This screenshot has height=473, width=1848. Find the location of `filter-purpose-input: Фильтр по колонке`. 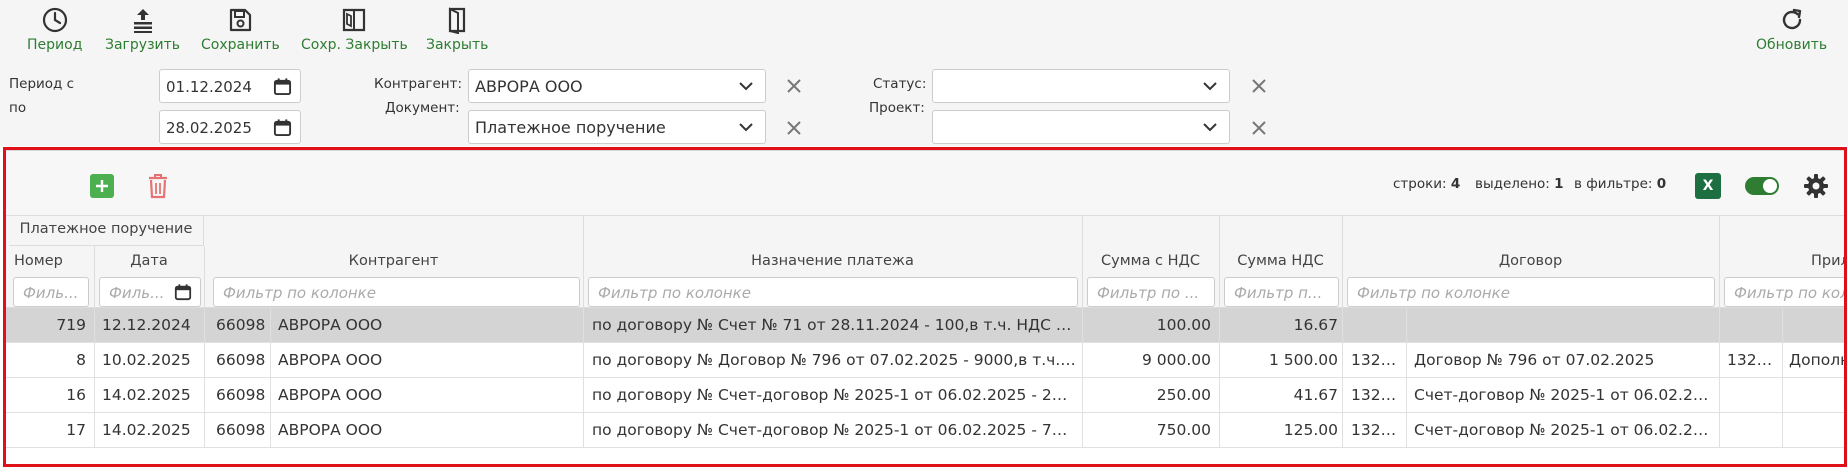

filter-purpose-input: Фильтр по колонке is located at coordinates (833, 292).